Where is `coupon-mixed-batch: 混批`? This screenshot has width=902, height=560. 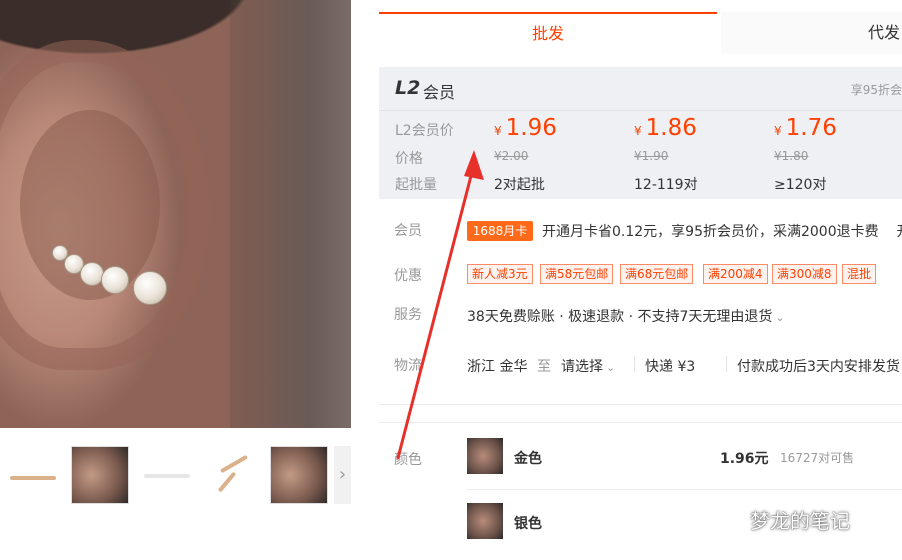 coupon-mixed-batch: 混批 is located at coordinates (859, 274).